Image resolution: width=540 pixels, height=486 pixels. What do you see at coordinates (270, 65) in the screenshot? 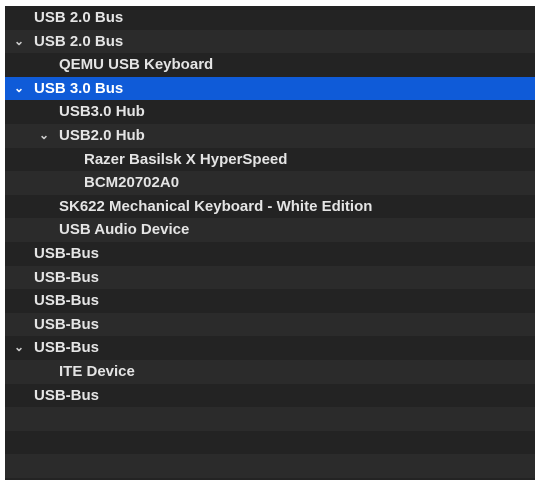
I see `tree-row-qemu-usb-keyboard: QEMU USB Keyboard` at bounding box center [270, 65].